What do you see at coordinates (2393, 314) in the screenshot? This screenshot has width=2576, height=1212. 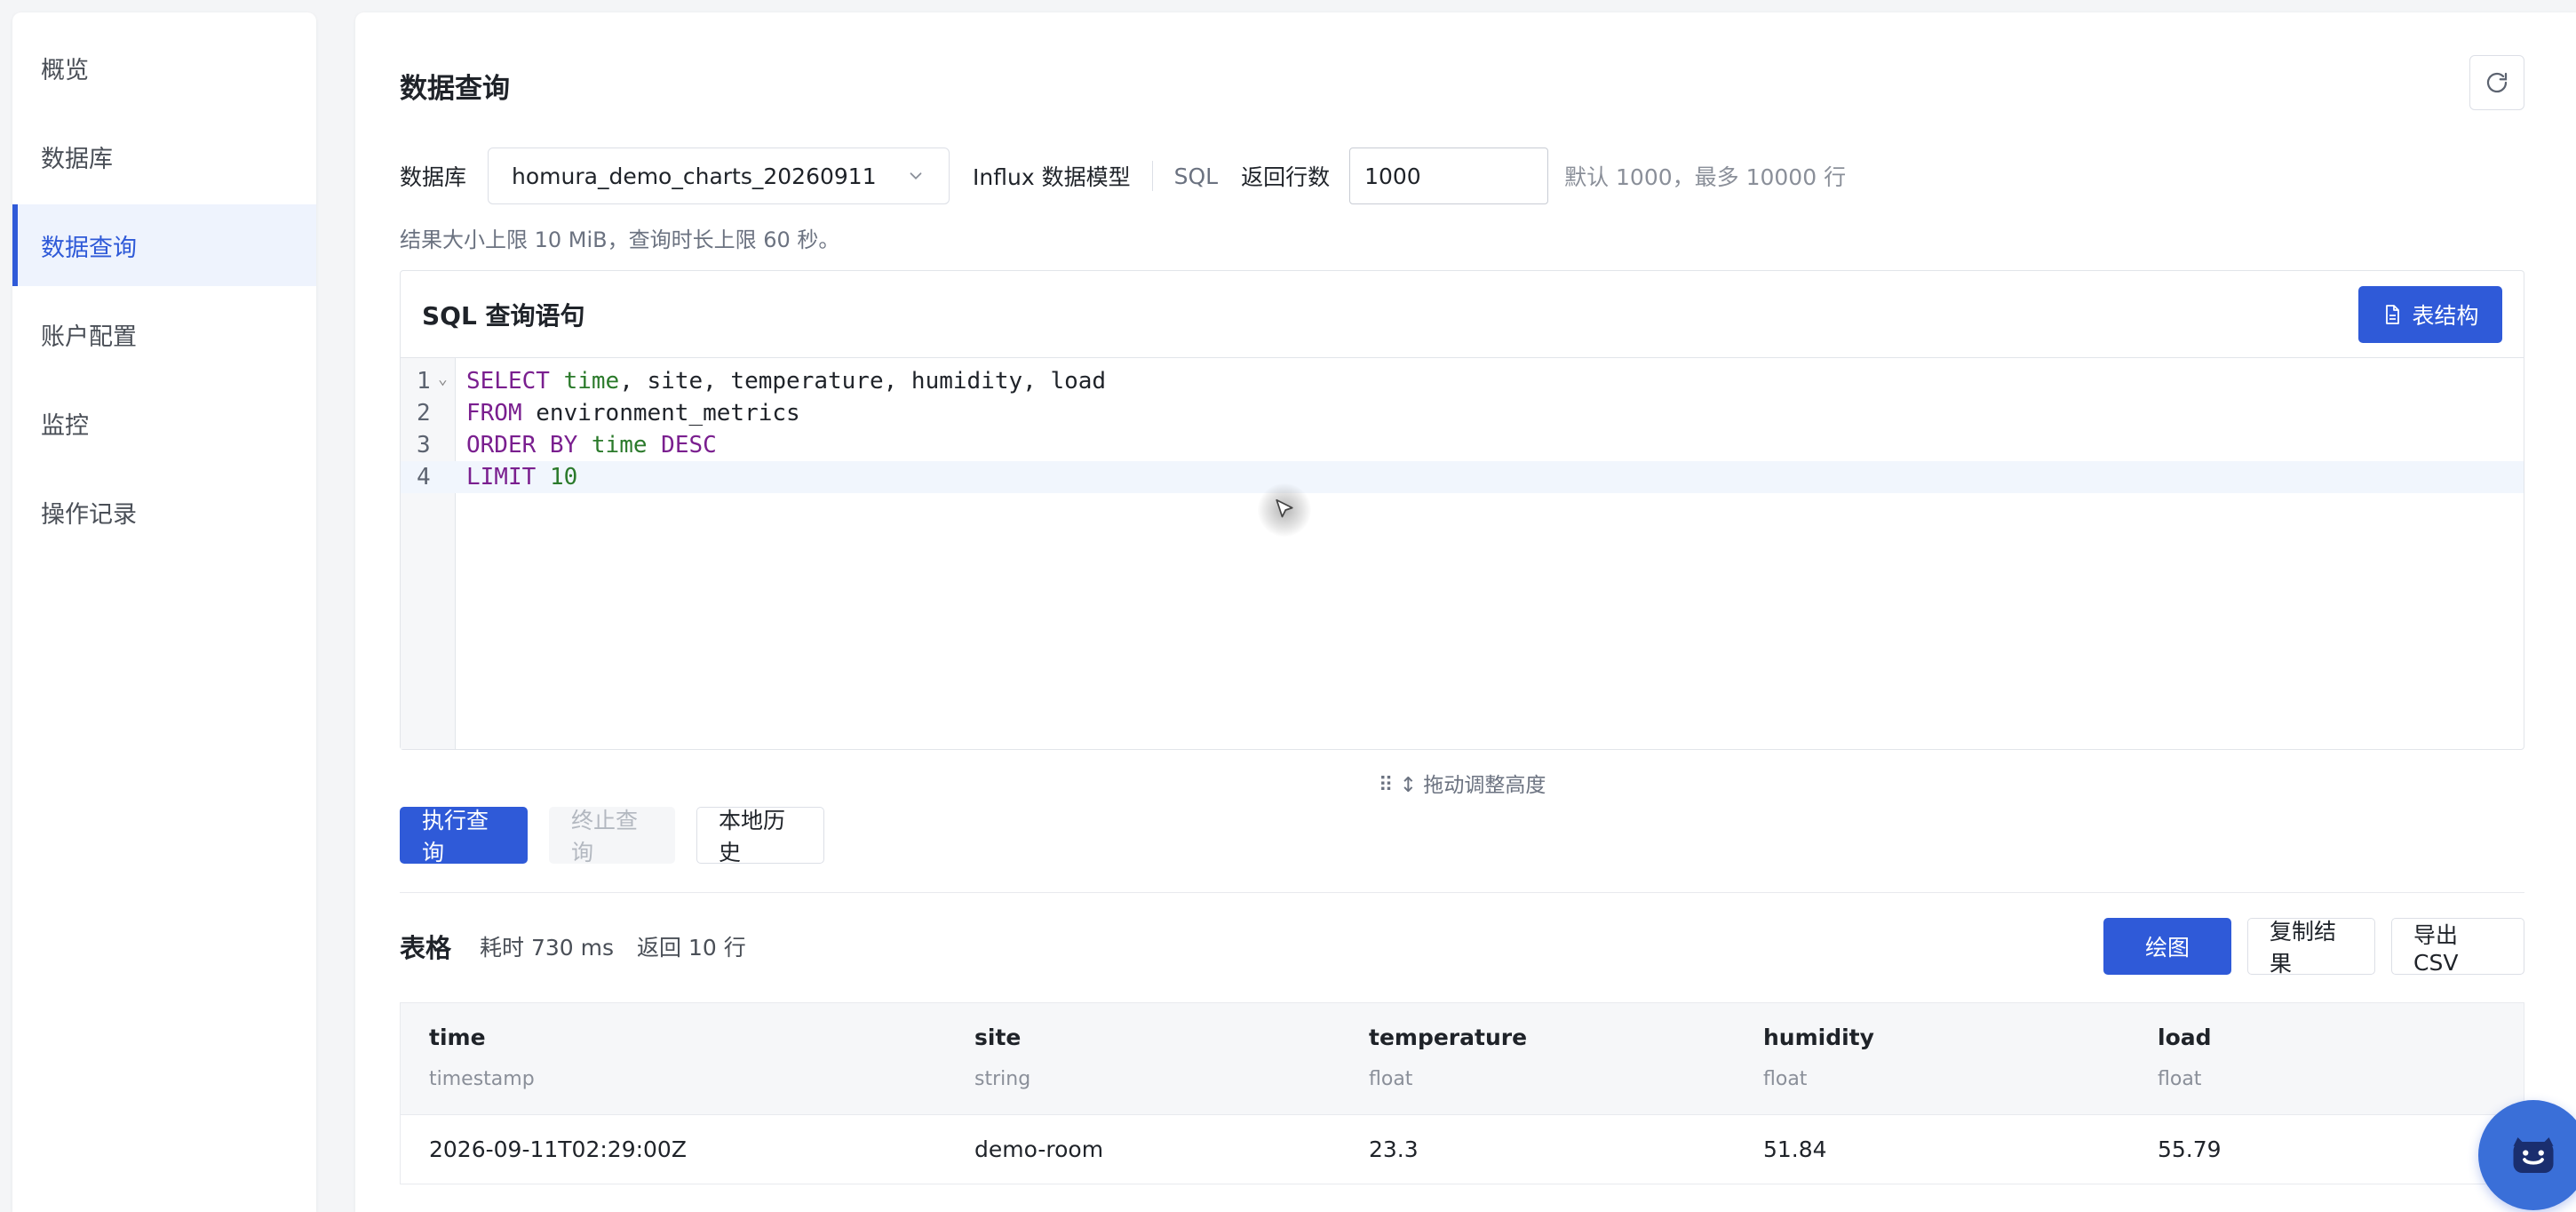 I see `document-icon` at bounding box center [2393, 314].